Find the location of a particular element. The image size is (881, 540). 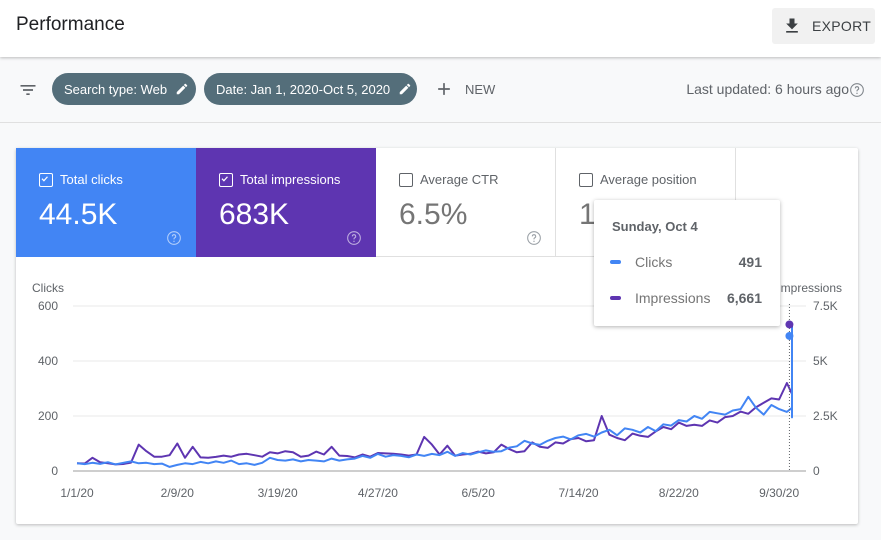

tooltip-row-clicks: Clicks 491 is located at coordinates (686, 262).